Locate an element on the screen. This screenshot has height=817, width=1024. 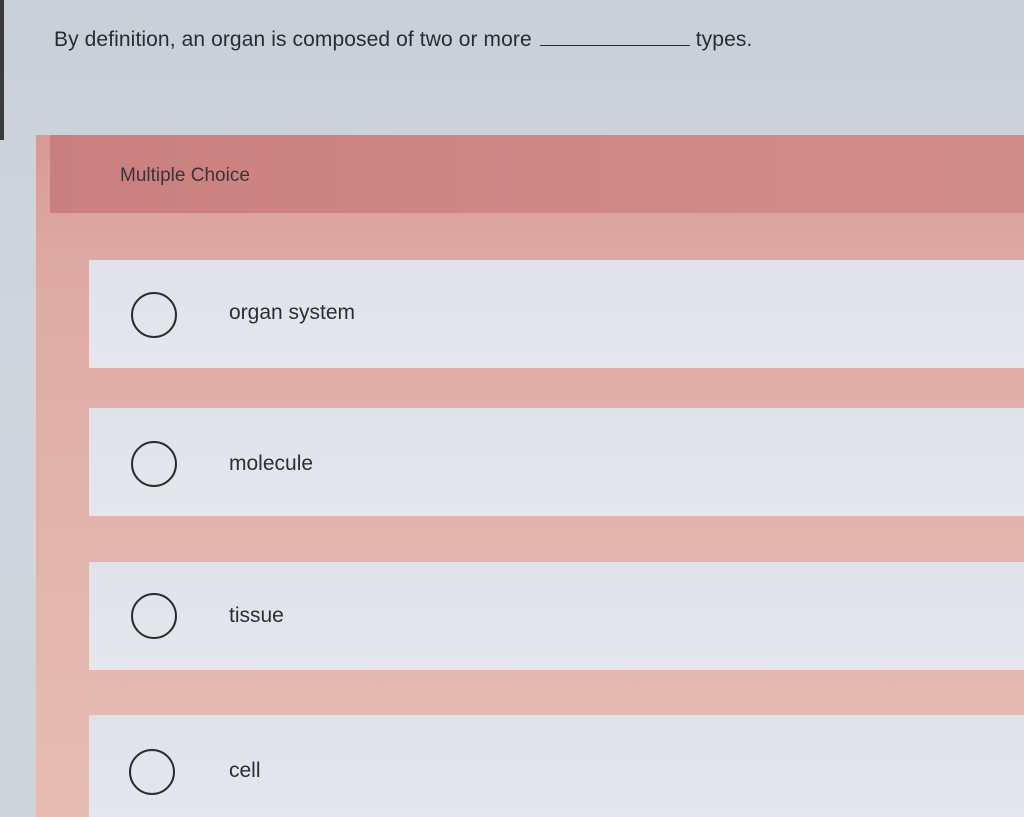
option-label: molecule is located at coordinates (271, 463).